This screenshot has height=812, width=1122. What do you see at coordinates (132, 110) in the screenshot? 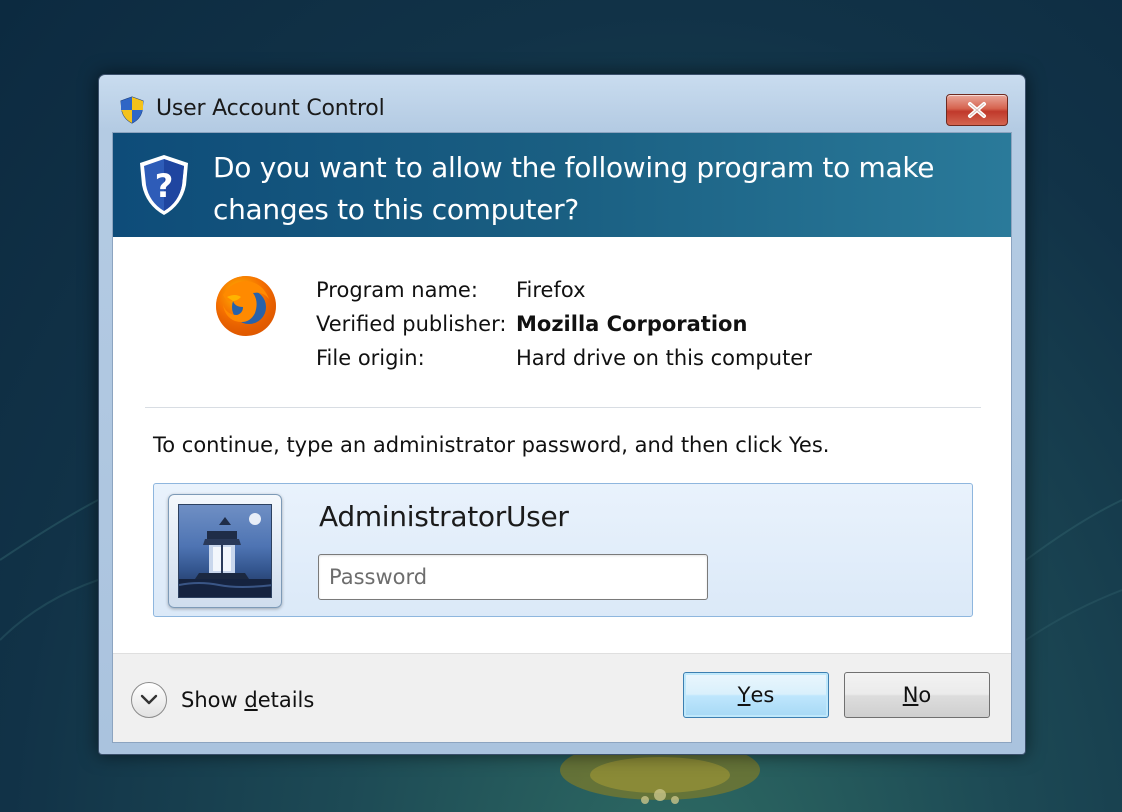
I see `uac-shield-icon` at bounding box center [132, 110].